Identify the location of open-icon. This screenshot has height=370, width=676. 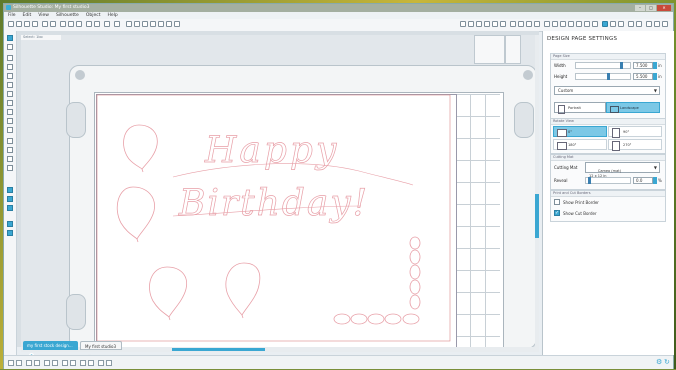
(19, 24).